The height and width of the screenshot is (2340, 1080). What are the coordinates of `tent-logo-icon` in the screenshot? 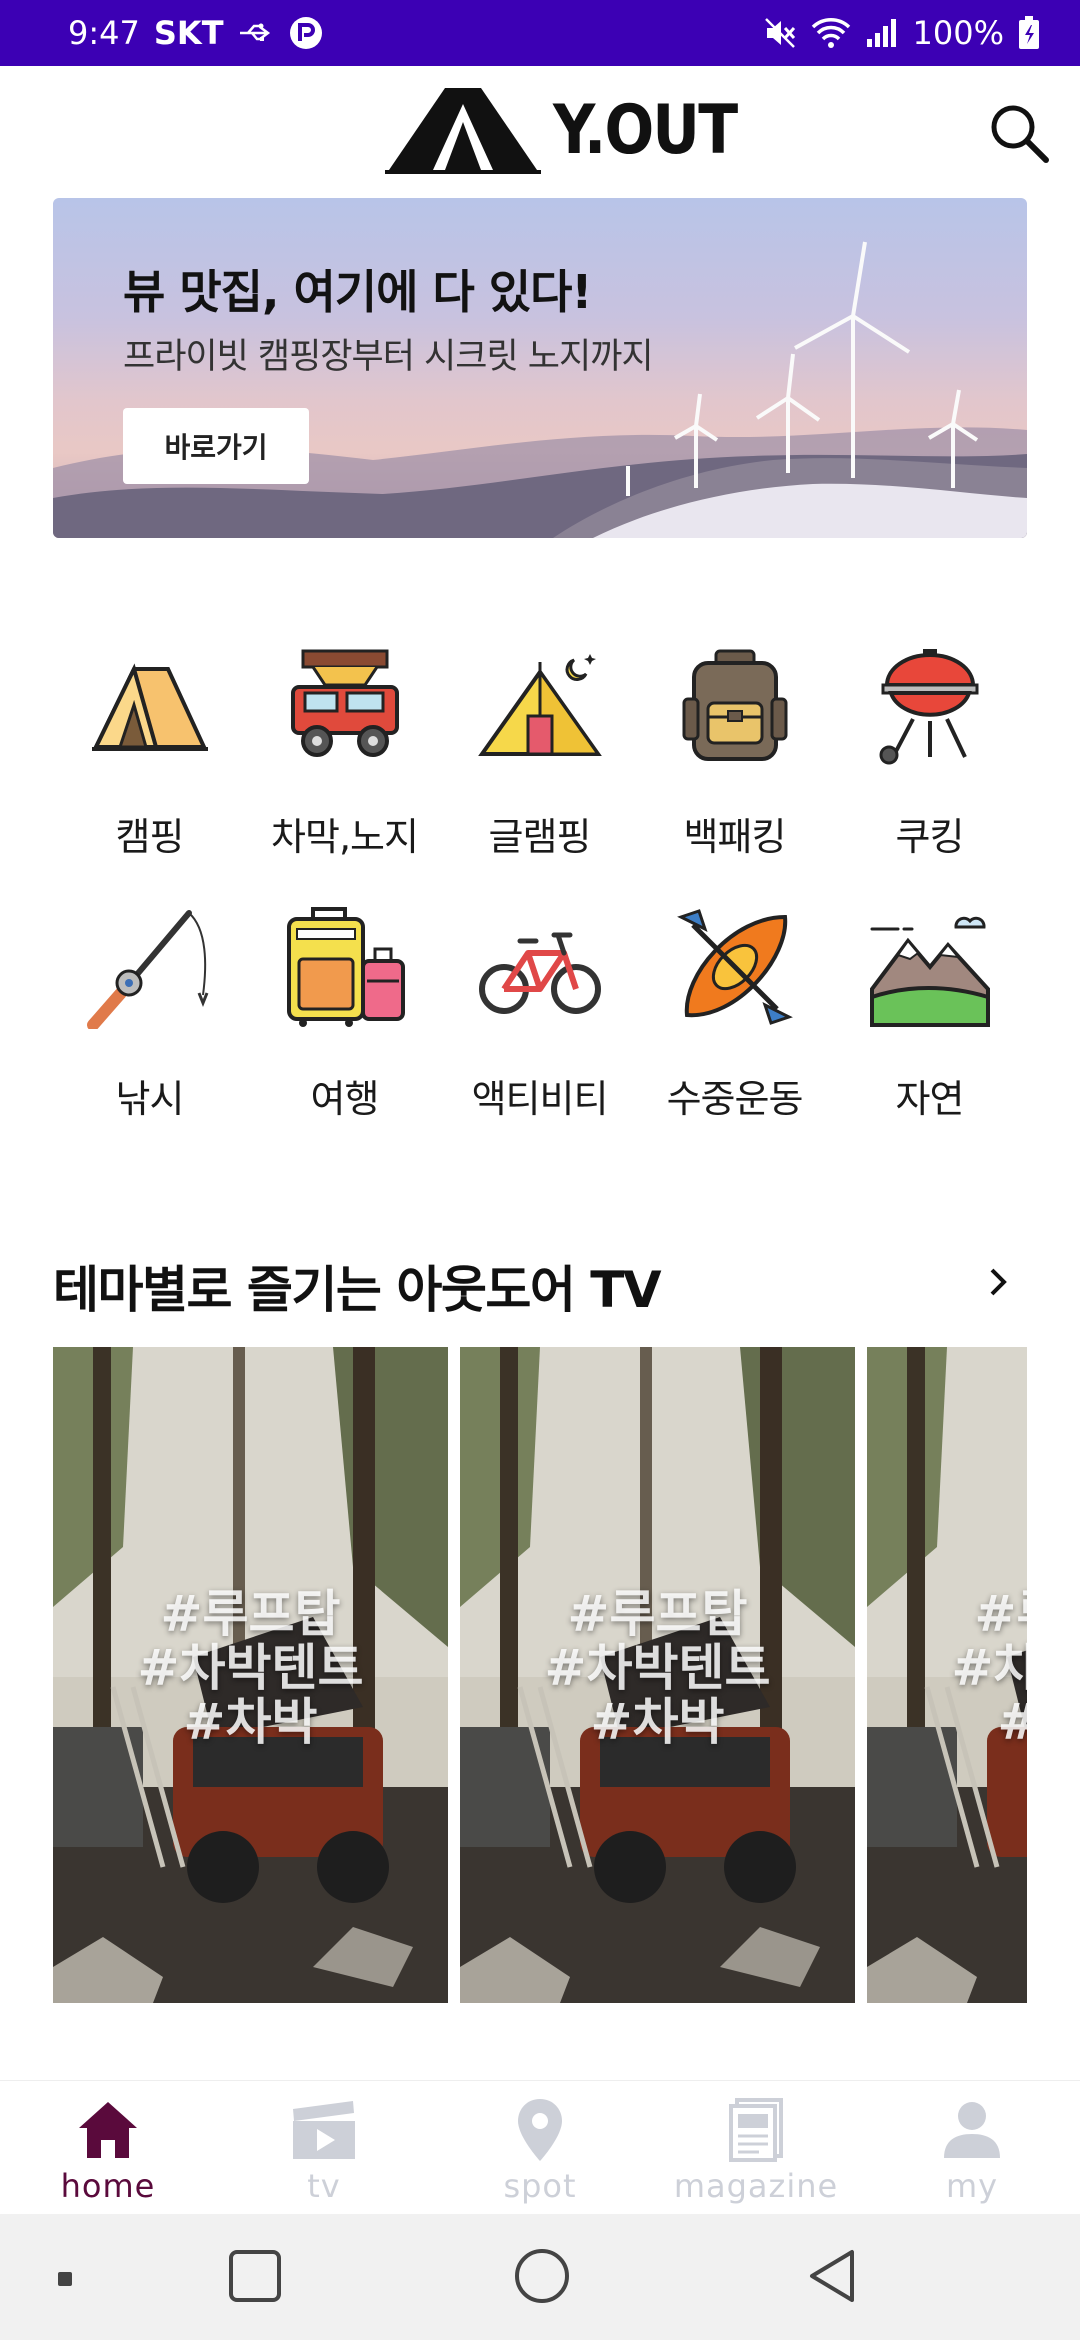 It's located at (463, 130).